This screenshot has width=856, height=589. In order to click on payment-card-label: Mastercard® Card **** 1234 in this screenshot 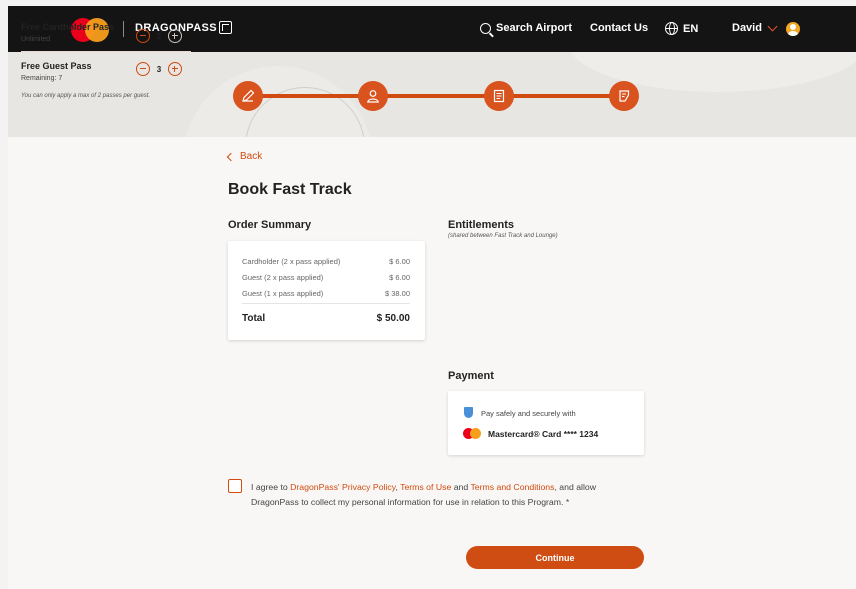, I will do `click(543, 434)`.